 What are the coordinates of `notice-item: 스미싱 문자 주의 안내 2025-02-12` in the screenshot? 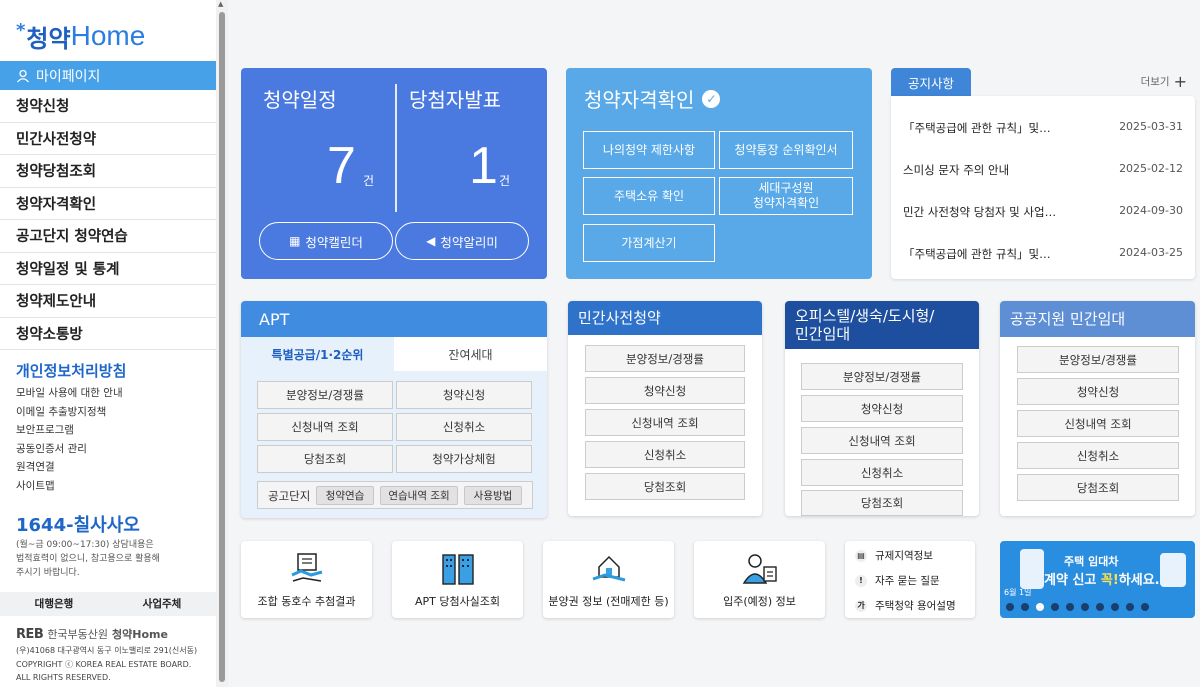 It's located at (1043, 170).